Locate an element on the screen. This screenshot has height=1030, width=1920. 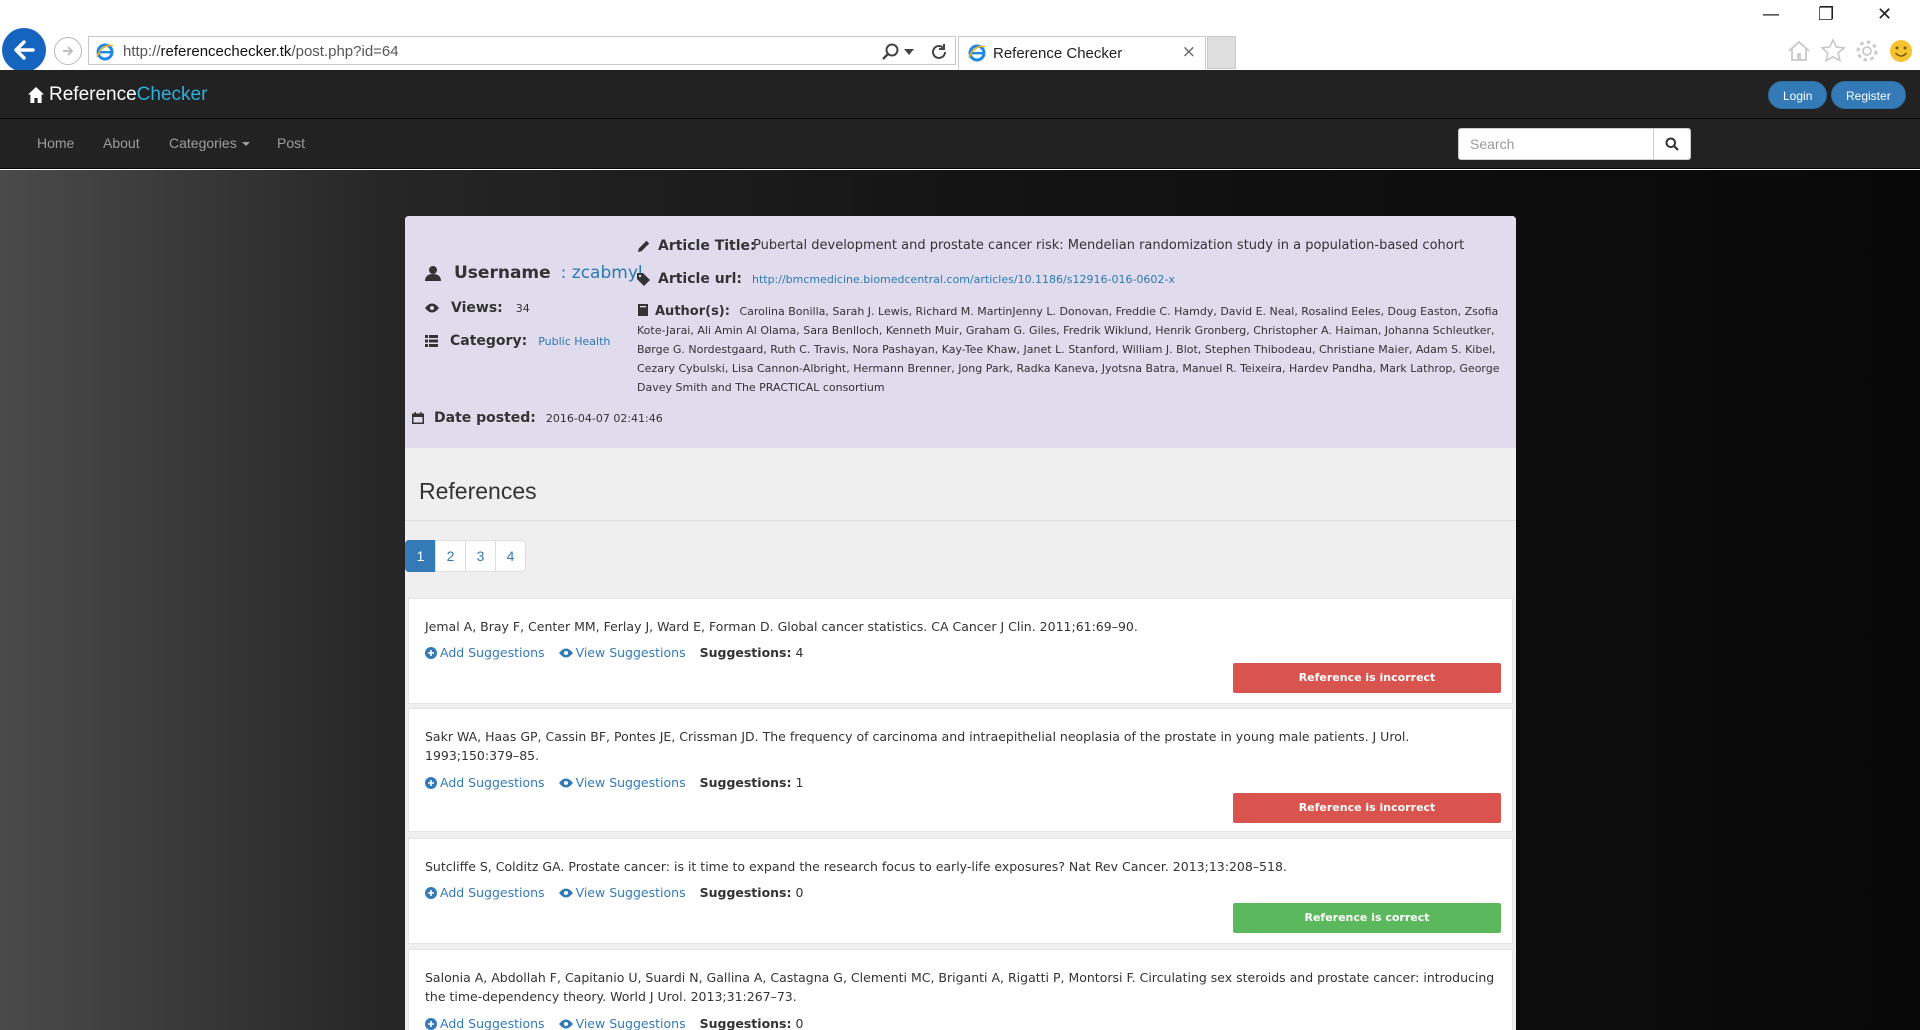
pencil-icon is located at coordinates (644, 246).